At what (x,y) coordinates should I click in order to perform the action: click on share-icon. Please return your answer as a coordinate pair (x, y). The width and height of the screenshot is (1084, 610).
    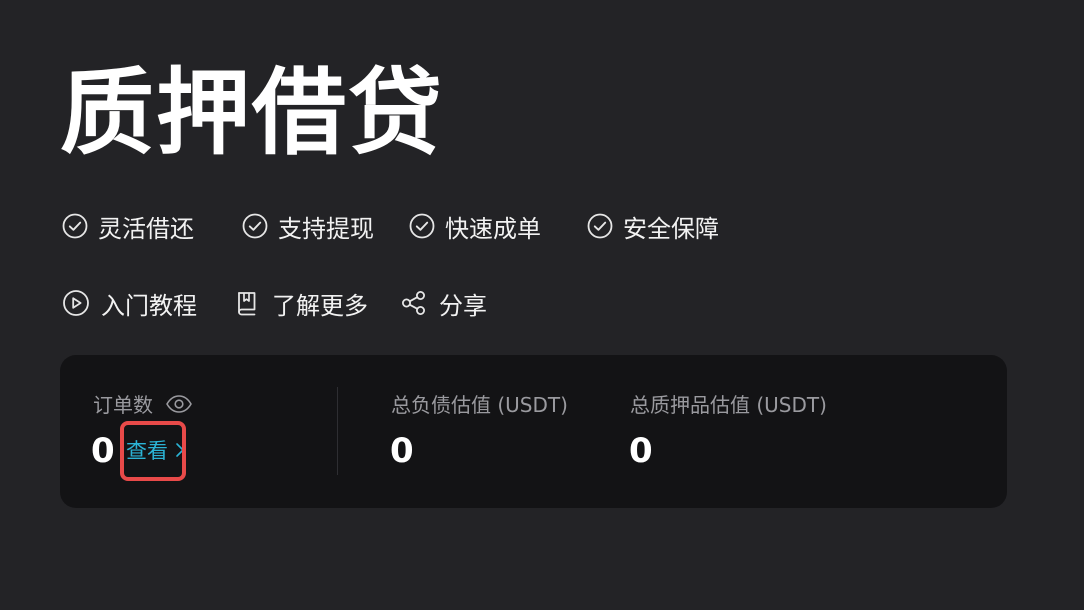
    Looking at the image, I should click on (413, 303).